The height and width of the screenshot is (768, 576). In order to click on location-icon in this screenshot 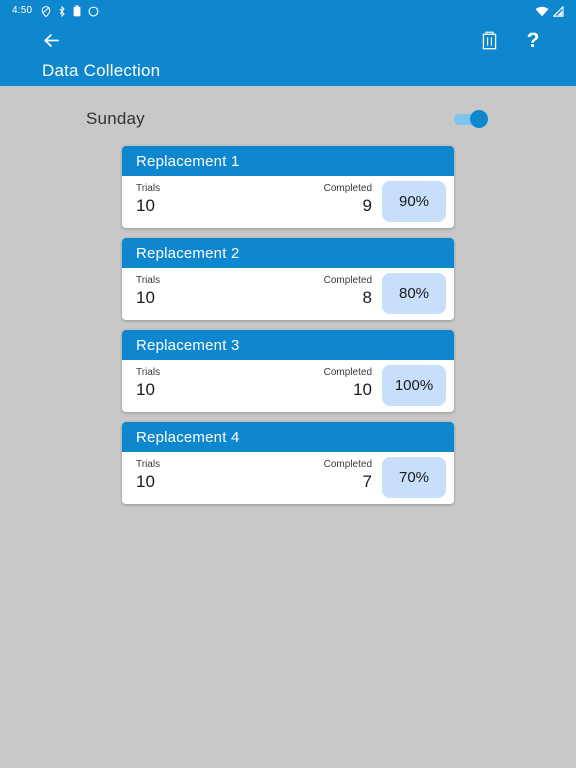, I will do `click(46, 11)`.